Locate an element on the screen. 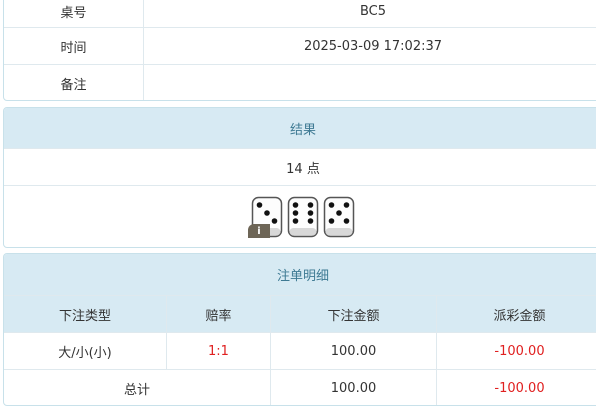 The height and width of the screenshot is (408, 596). bet-amount-cell: 100.00 is located at coordinates (354, 351).